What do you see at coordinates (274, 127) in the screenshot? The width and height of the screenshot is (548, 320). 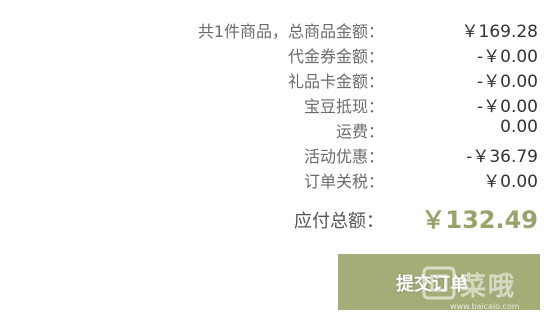 I see `summary-row-shipping: 运费： 0.00` at bounding box center [274, 127].